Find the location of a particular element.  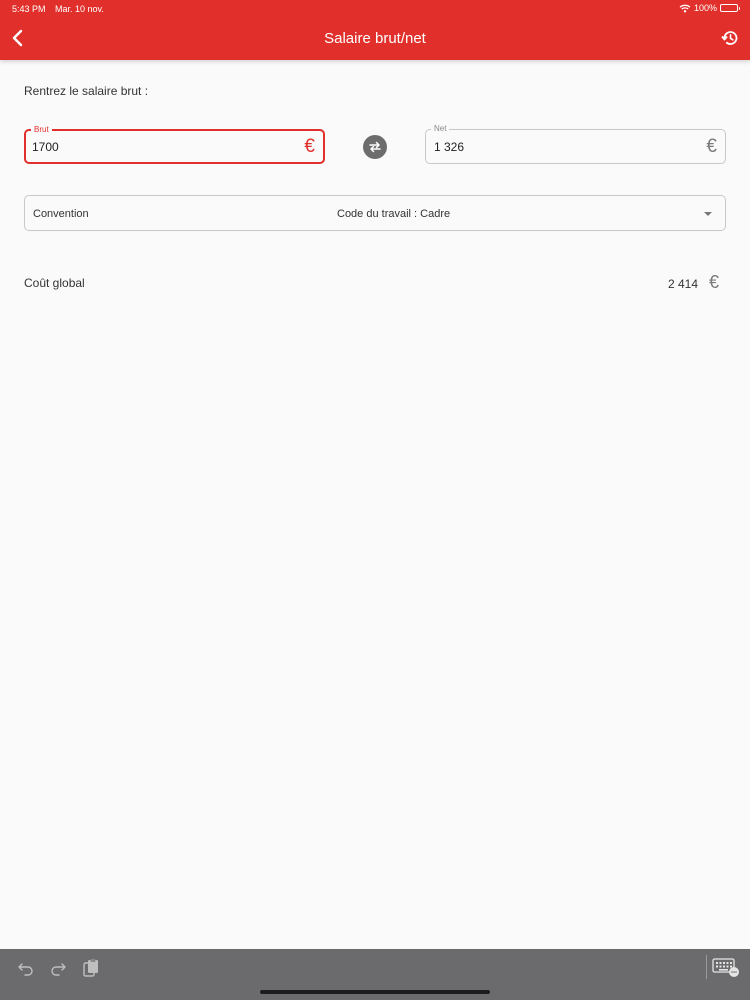

net-field: Net 1 326 € is located at coordinates (575, 143).